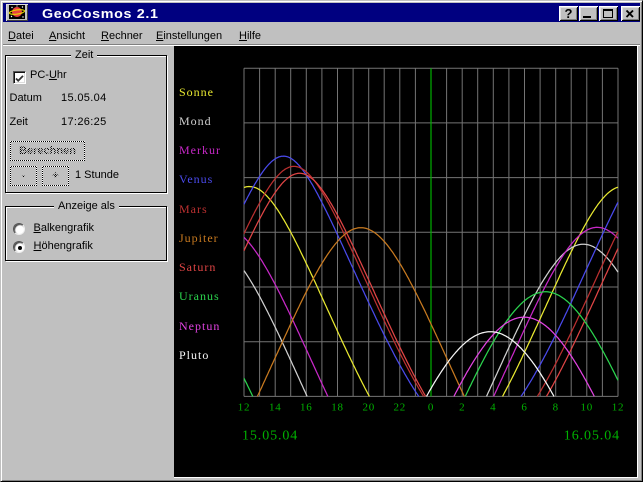 Image resolution: width=643 pixels, height=482 pixels. I want to click on svg-text: 15.05.04, so click(270, 436).